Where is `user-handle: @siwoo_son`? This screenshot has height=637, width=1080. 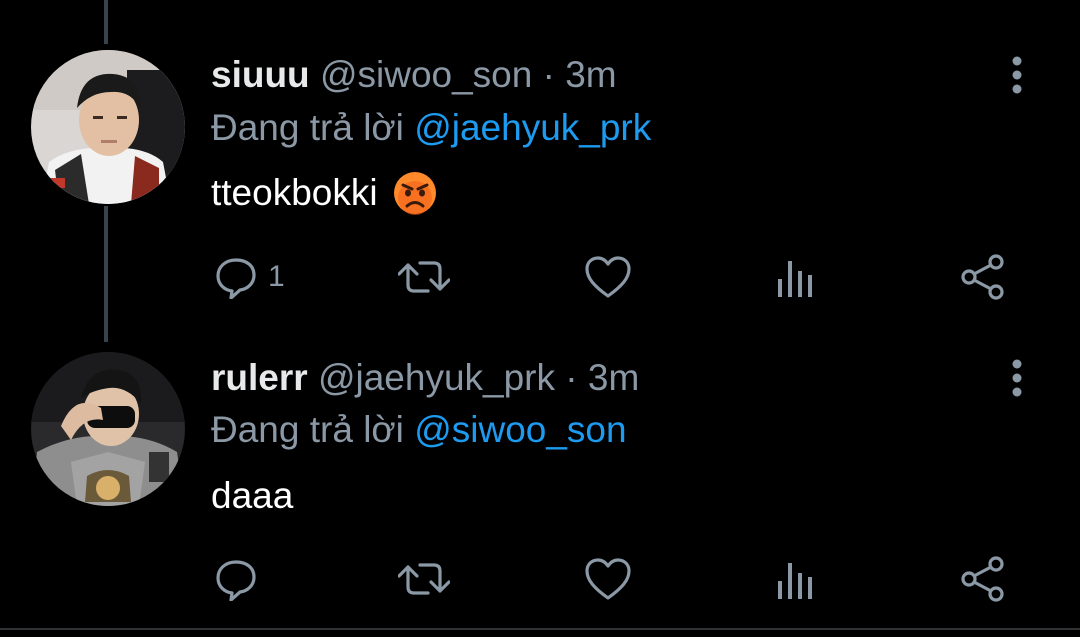 user-handle: @siwoo_son is located at coordinates (426, 74).